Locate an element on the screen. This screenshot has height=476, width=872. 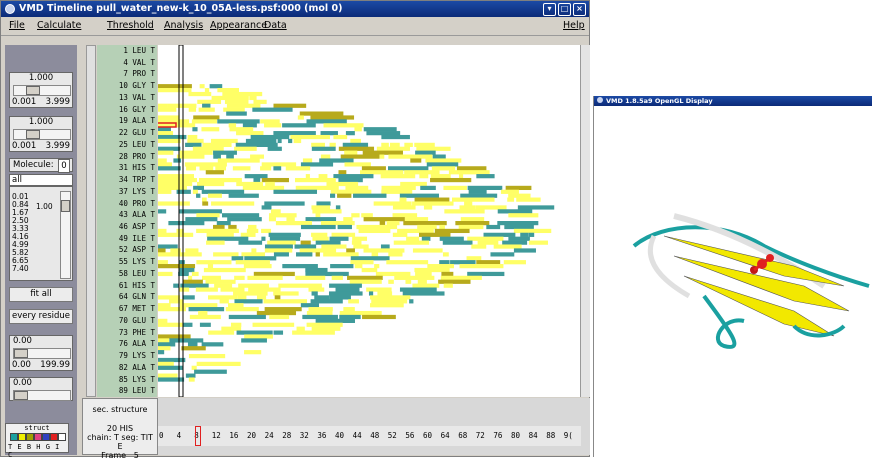
menu-threshold: Threshold is located at coordinates (130, 25).